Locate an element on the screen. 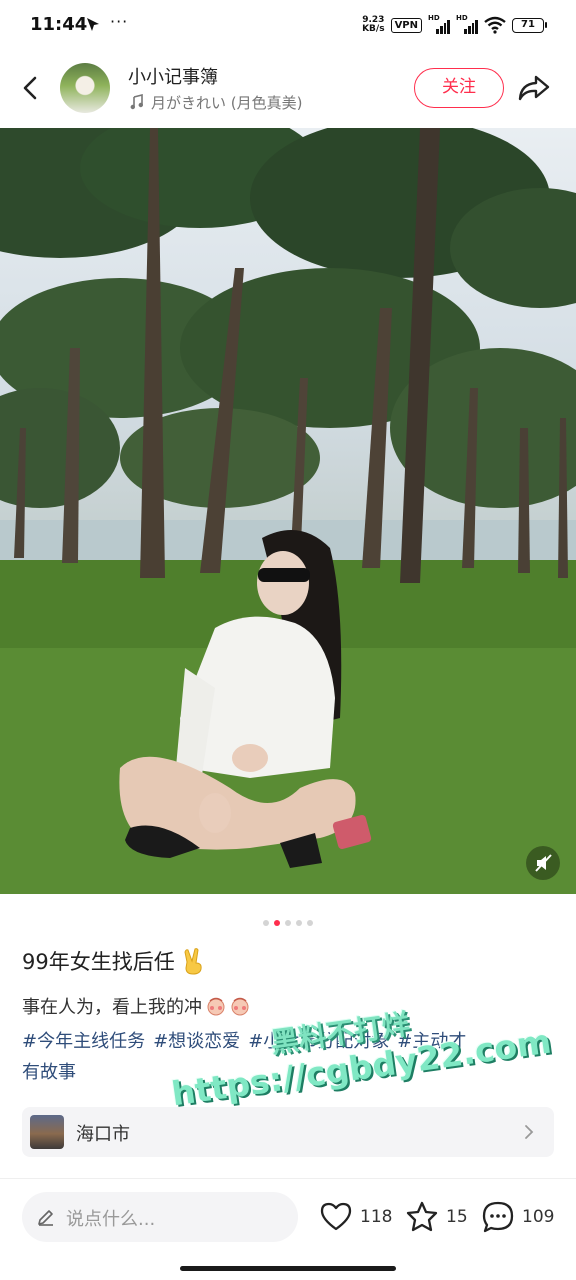 Image resolution: width=576 pixels, height=1280 pixels. cell-signal-icon: HD is located at coordinates (439, 24).